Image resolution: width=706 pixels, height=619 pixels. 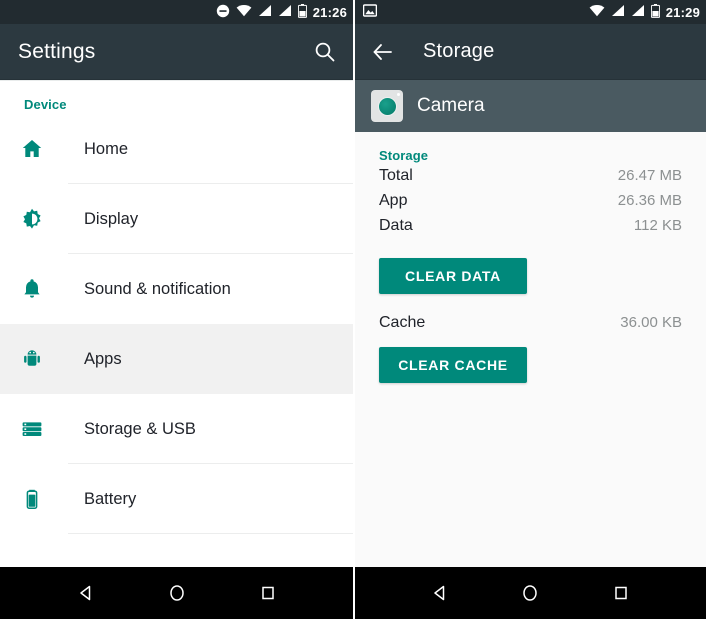 What do you see at coordinates (530, 365) in the screenshot?
I see `clear-cache-button-wrap: CLEAR CACHE` at bounding box center [530, 365].